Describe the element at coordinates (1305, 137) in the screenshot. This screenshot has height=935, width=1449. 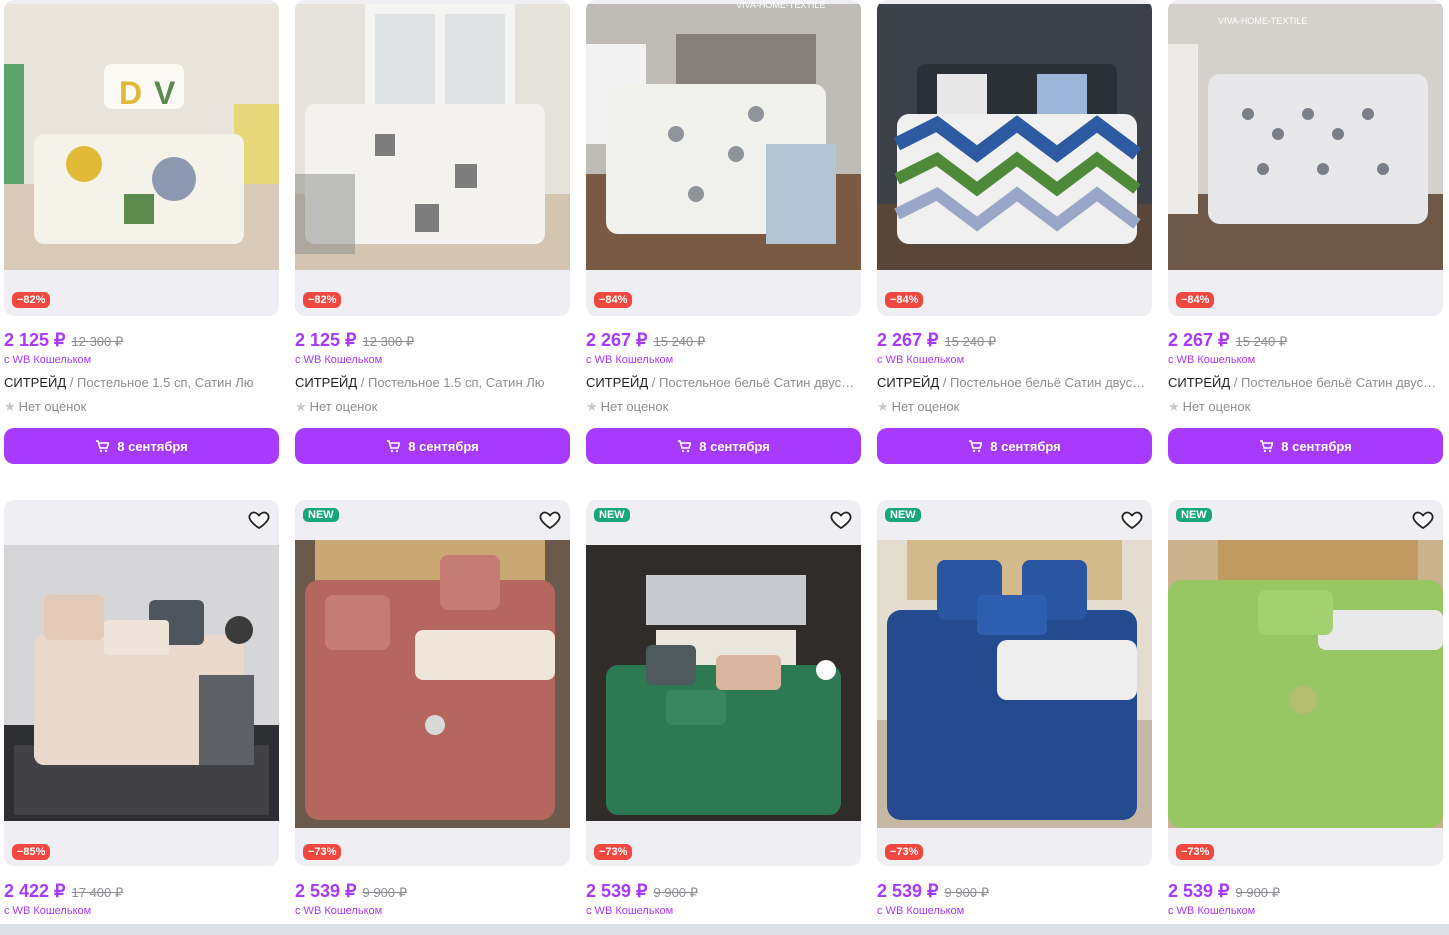
I see `product-photo: VIVA-HOME-TEXTILE` at that location.